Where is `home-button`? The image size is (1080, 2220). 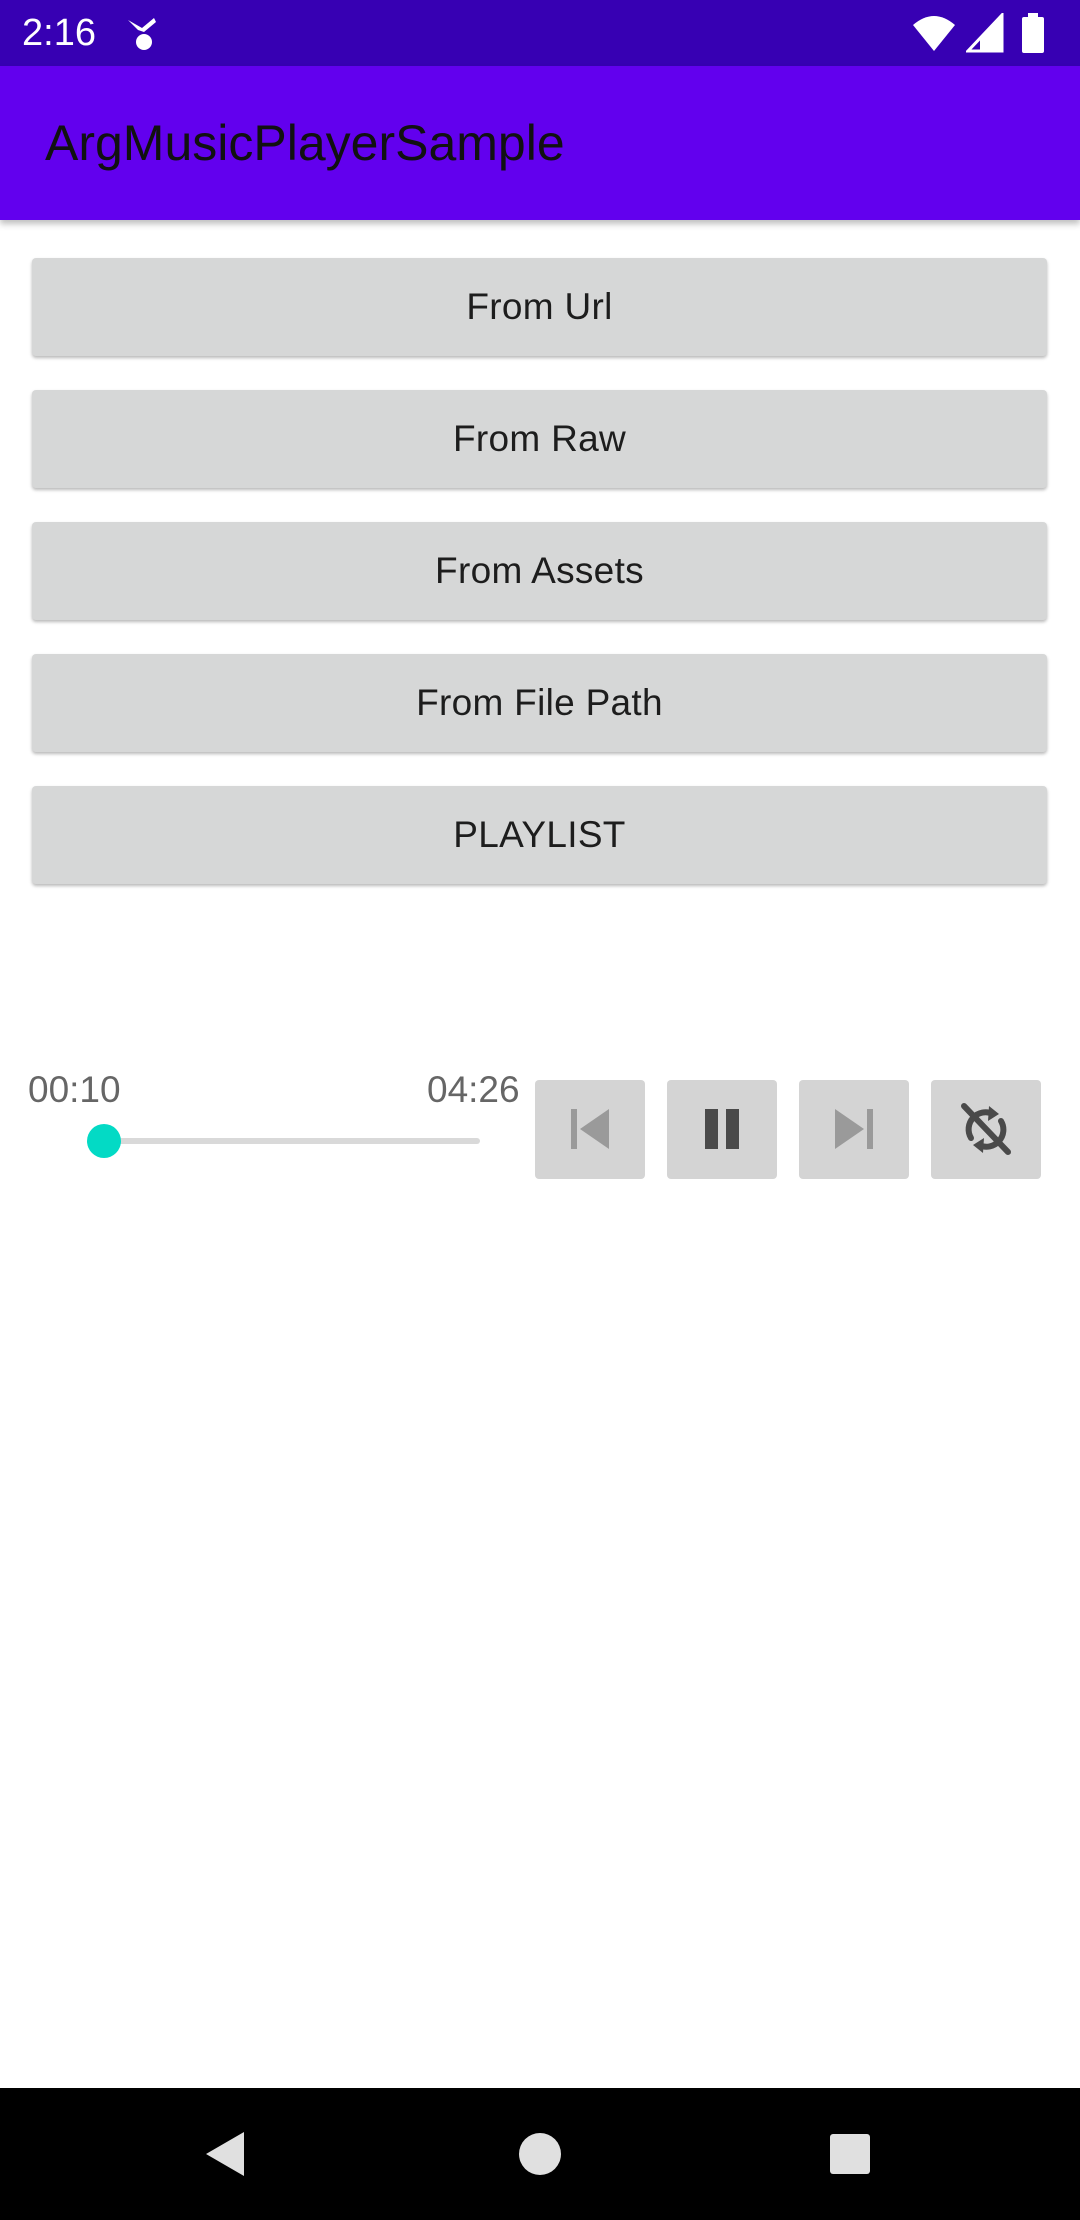
home-button is located at coordinates (540, 2154).